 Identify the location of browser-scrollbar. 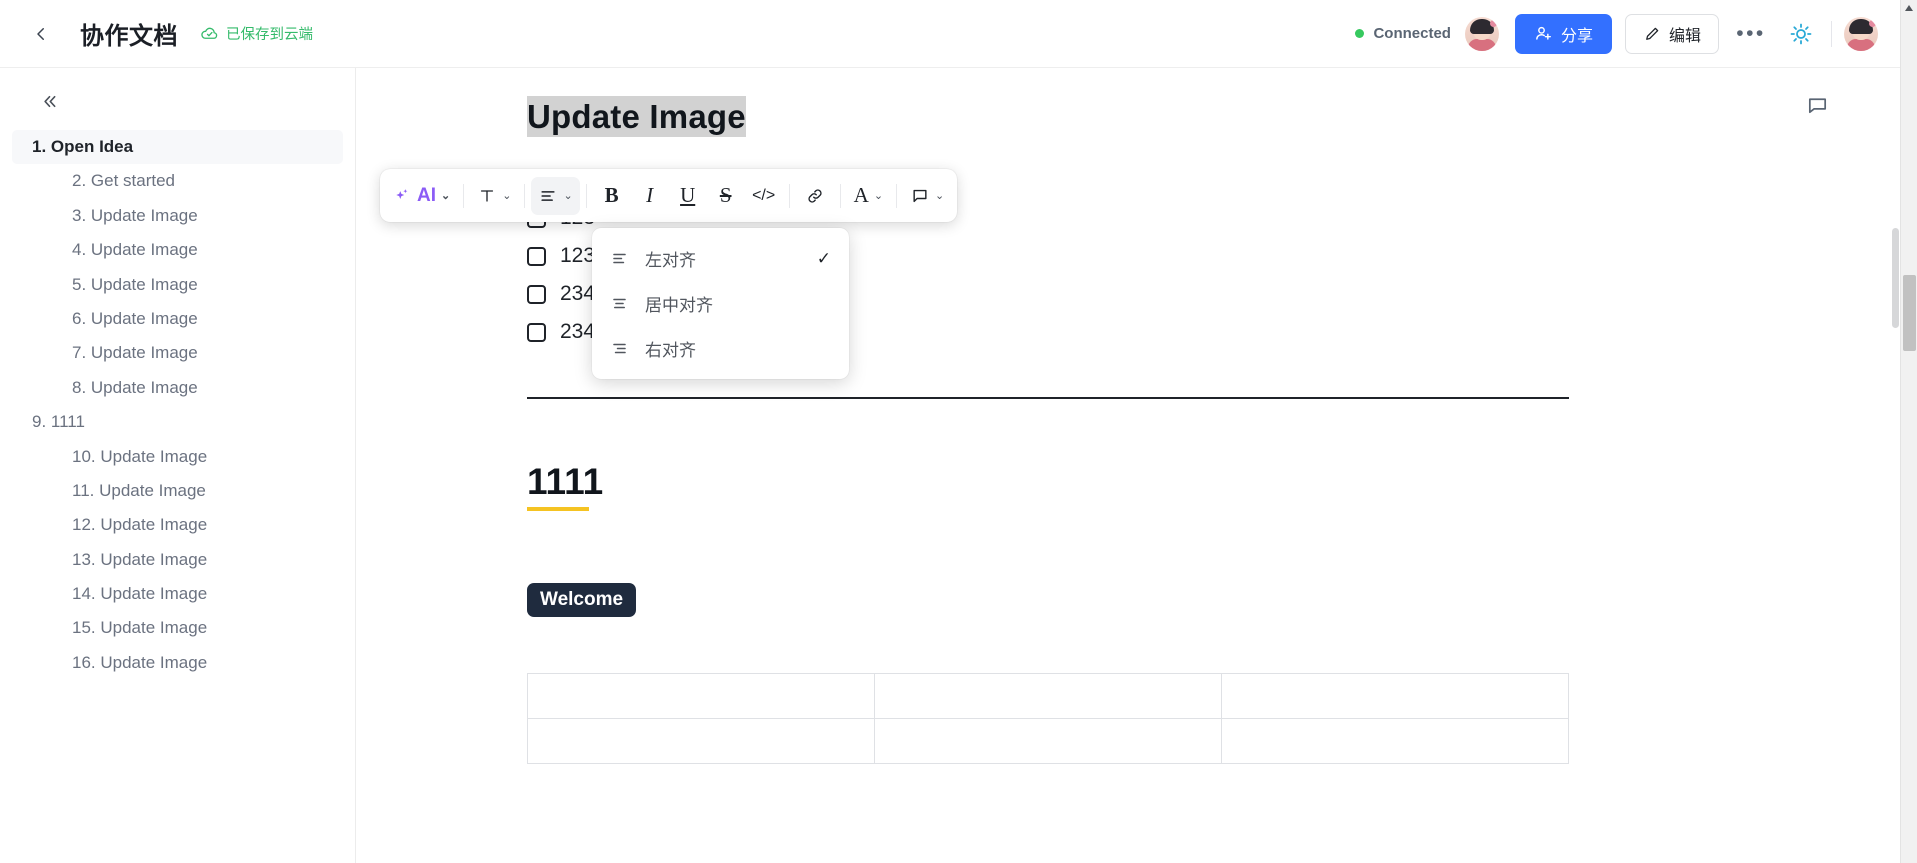
(1908, 431).